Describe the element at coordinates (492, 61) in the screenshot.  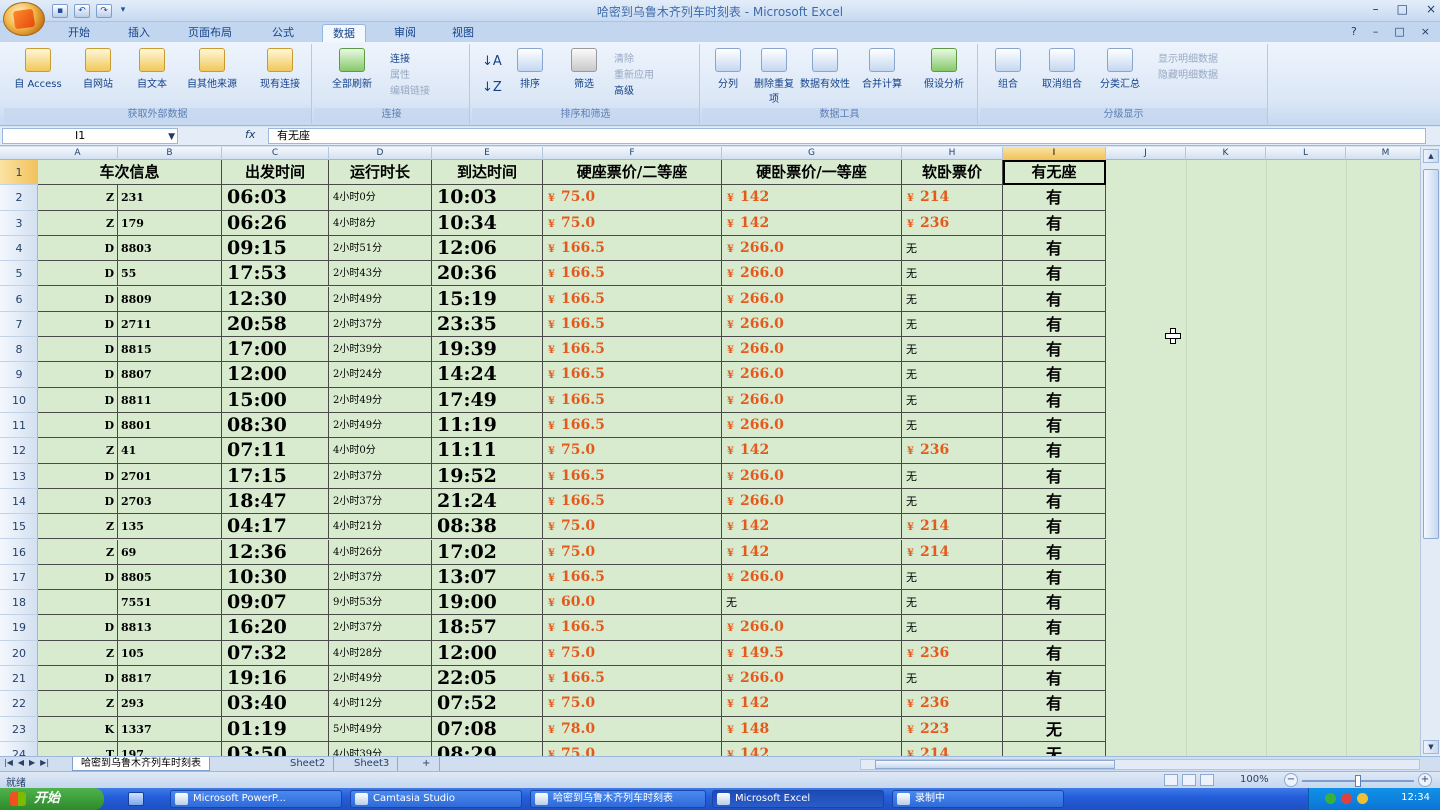
I see `sort-asc-icon: ↓A` at that location.